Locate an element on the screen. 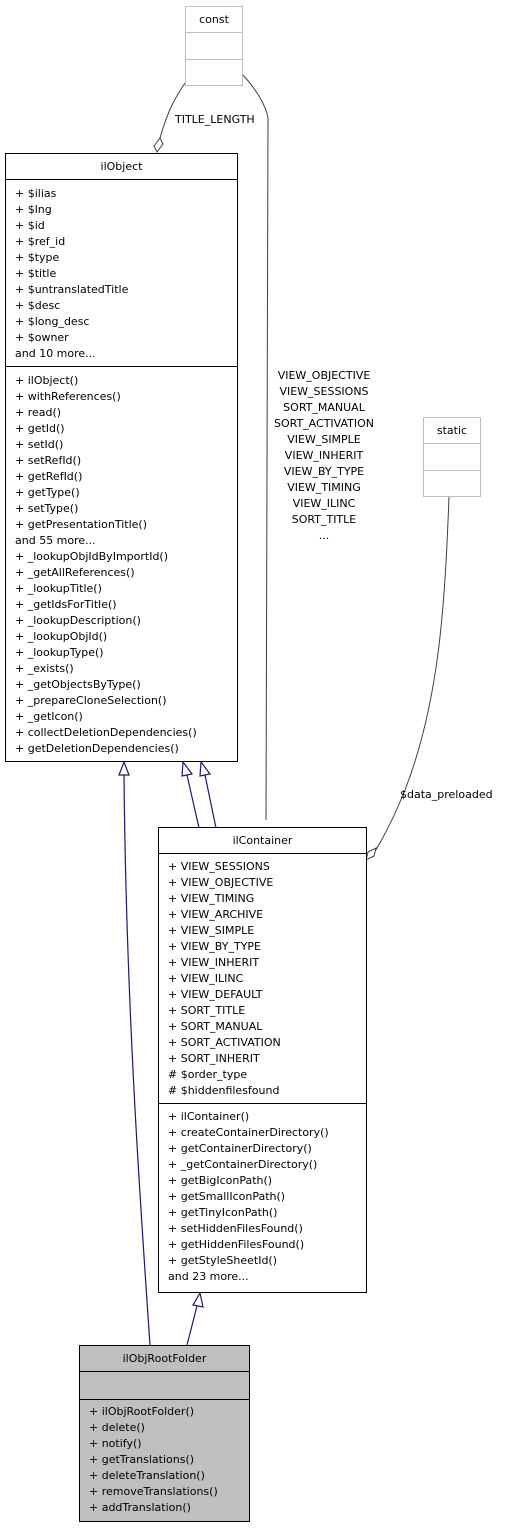  member-line: + setId() is located at coordinates (39, 444).